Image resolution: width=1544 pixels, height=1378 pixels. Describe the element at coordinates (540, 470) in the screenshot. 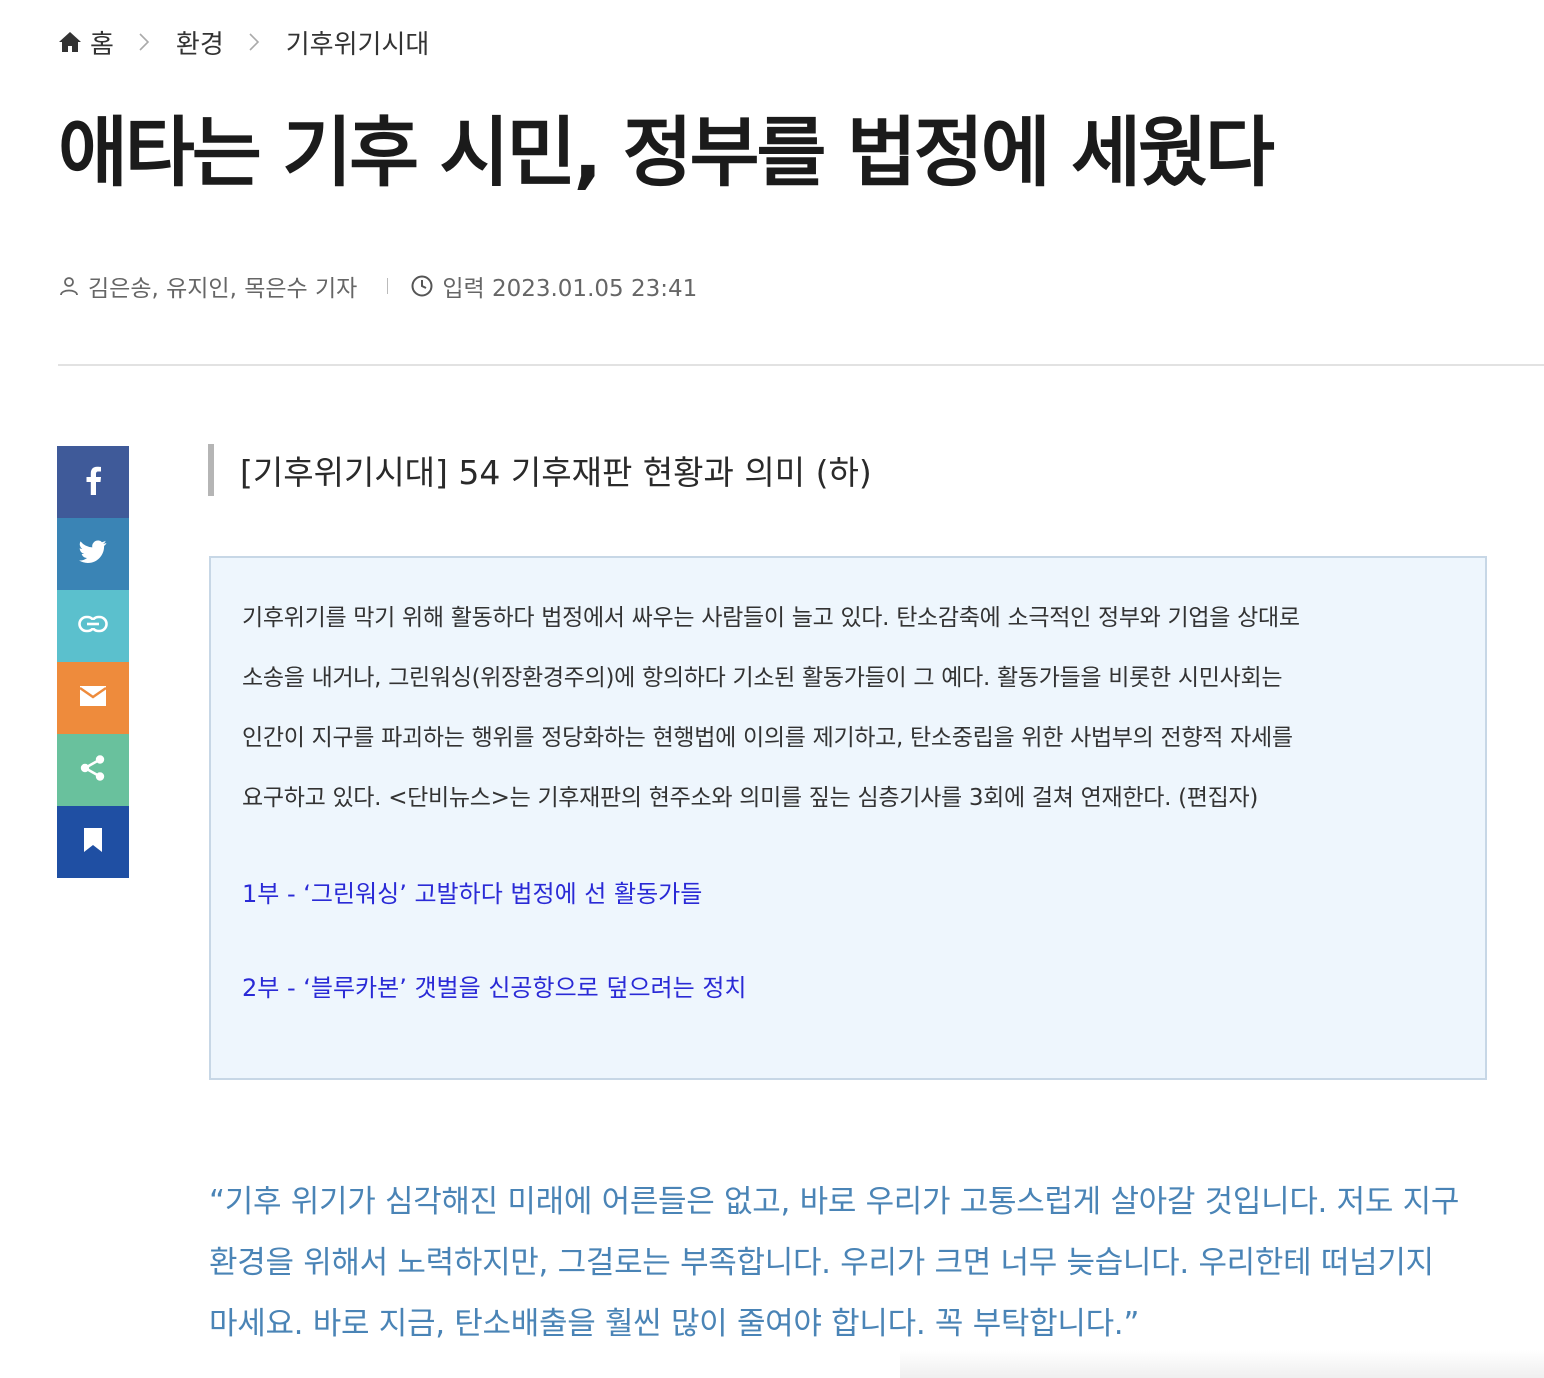

I see `article-subtitle: [기후위기시대] 54 기후재판 현황과 의미 (하)` at that location.